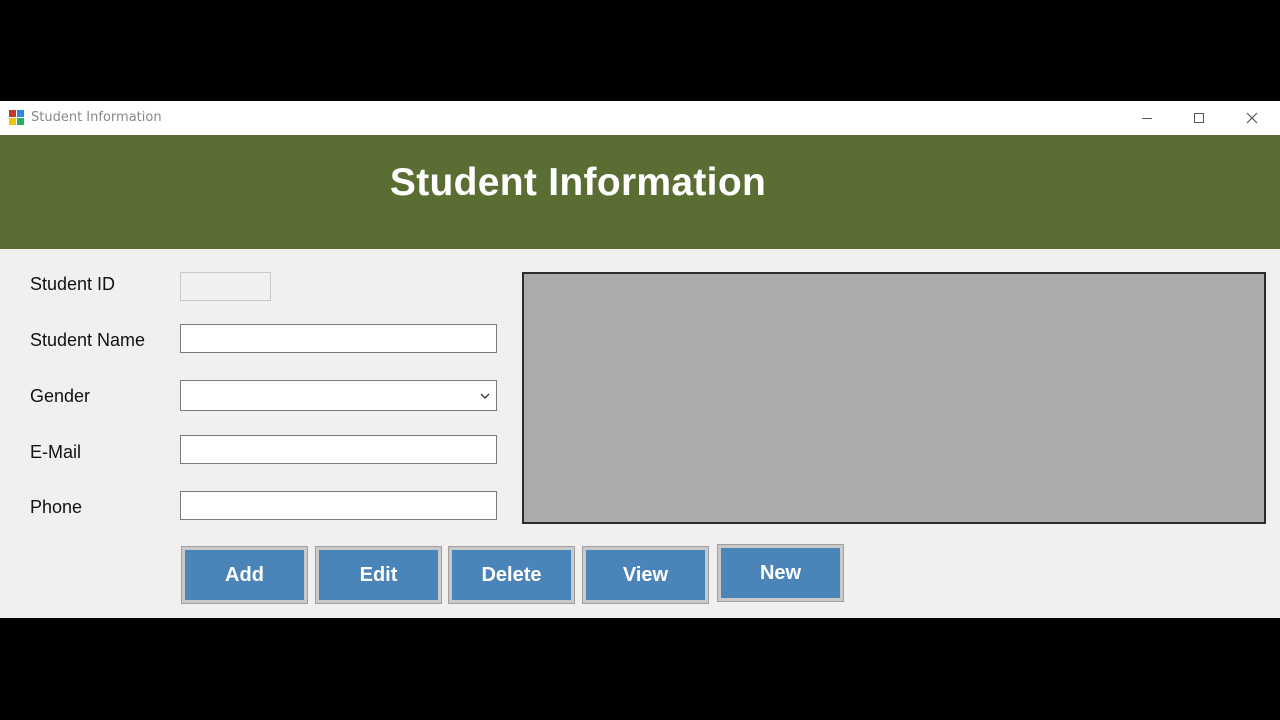  I want to click on view-button: View, so click(645, 575).